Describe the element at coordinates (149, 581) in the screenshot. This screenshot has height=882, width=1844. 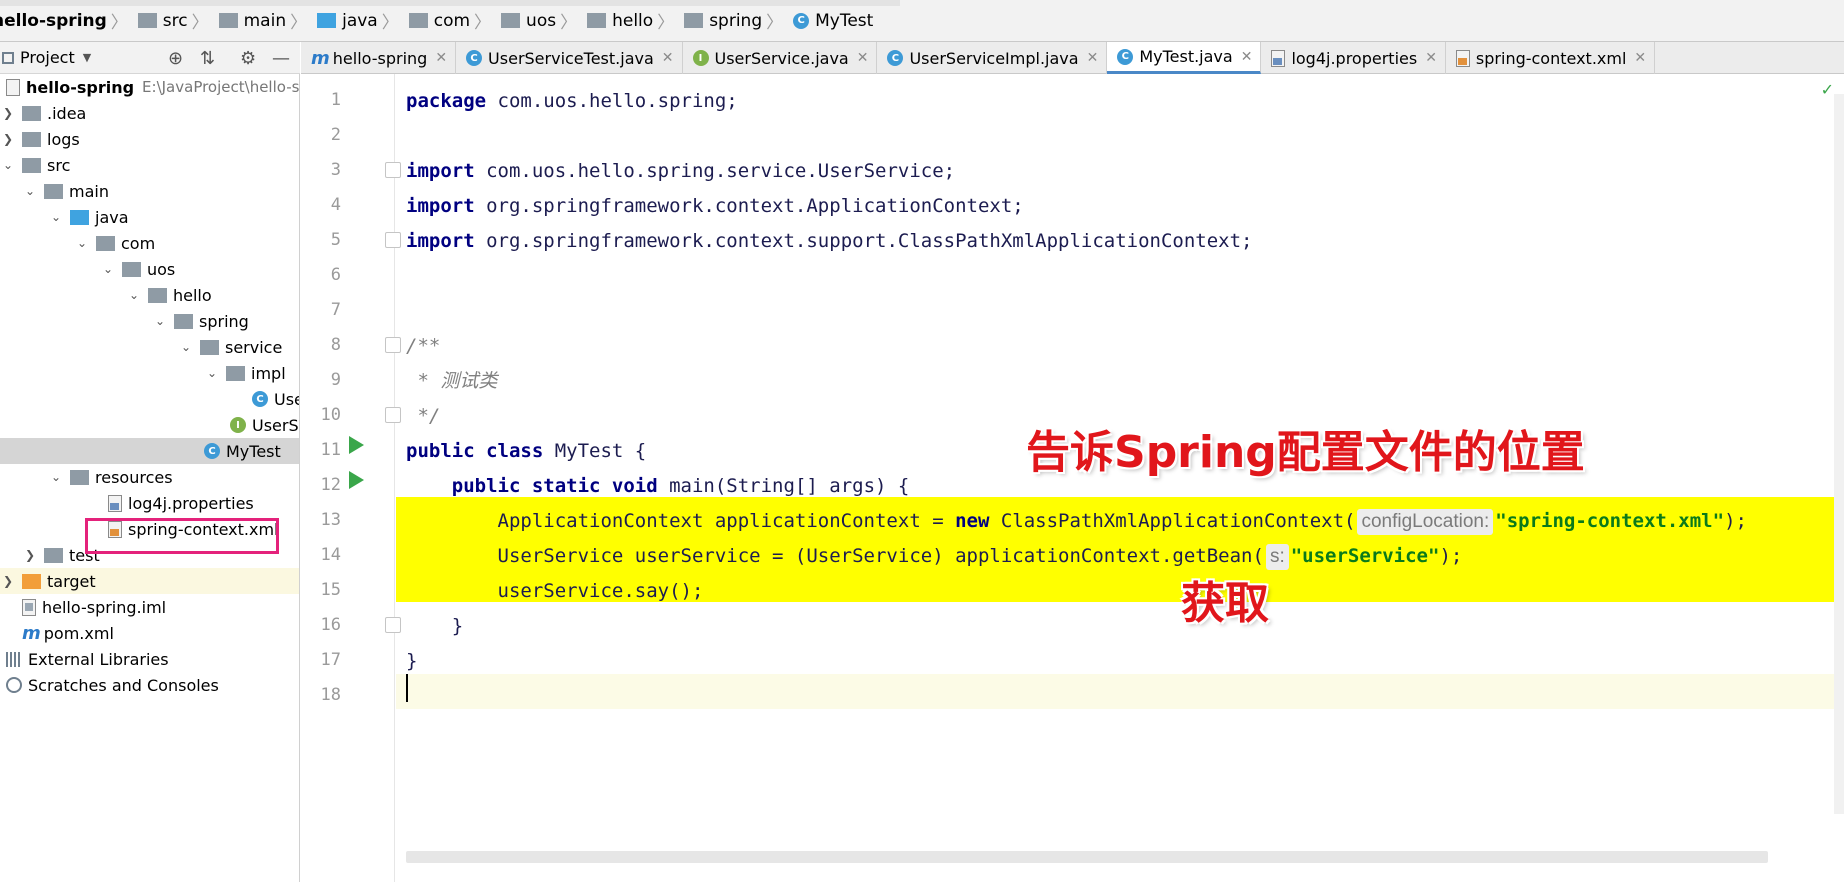
I see `tree-node-target: ❯ target` at that location.